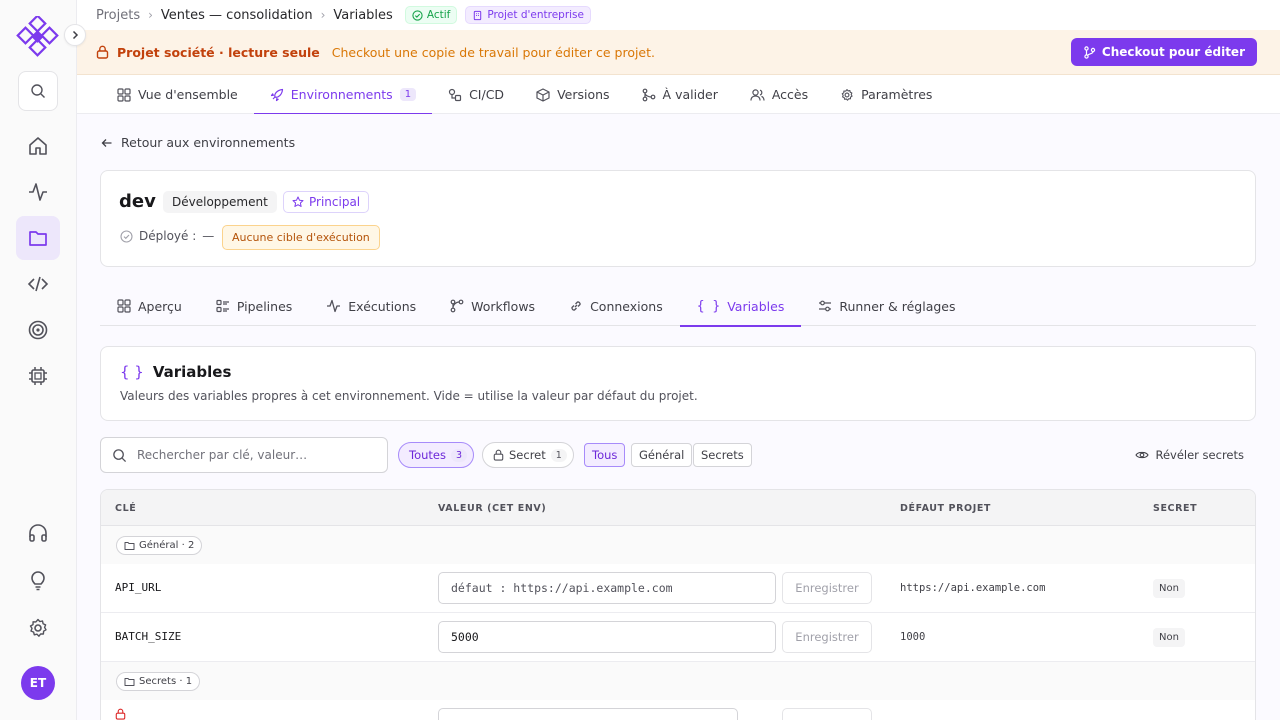  I want to click on braces-icon: { }, so click(132, 372).